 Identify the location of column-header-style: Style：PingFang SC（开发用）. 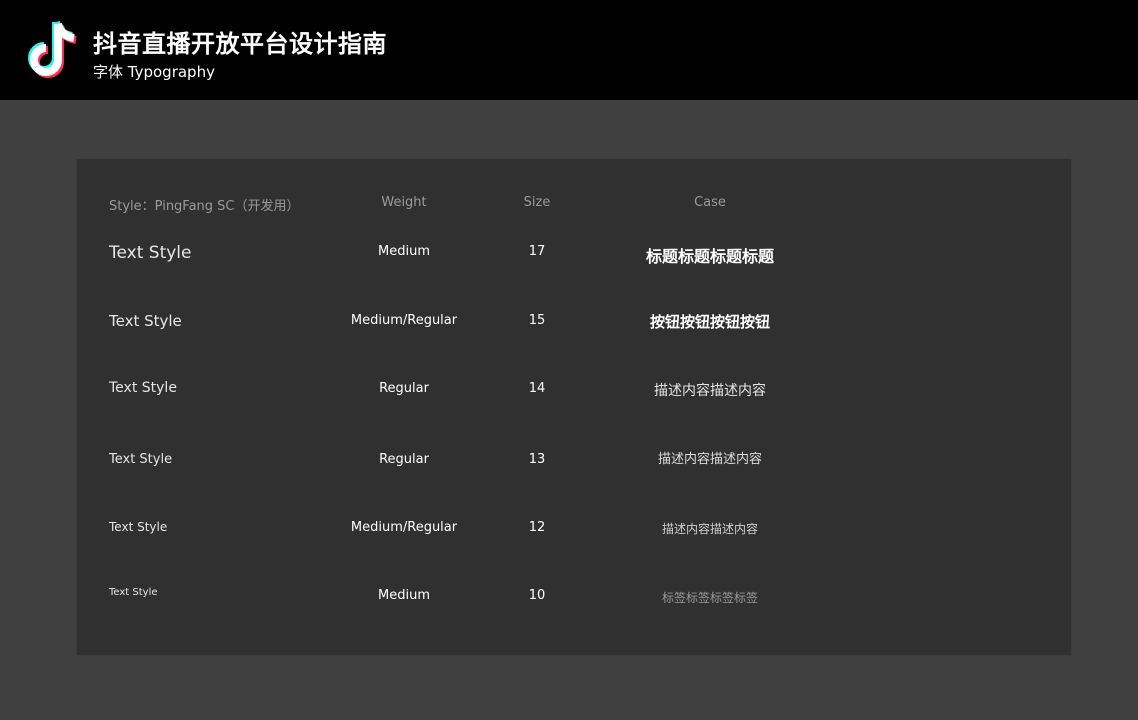
(204, 206).